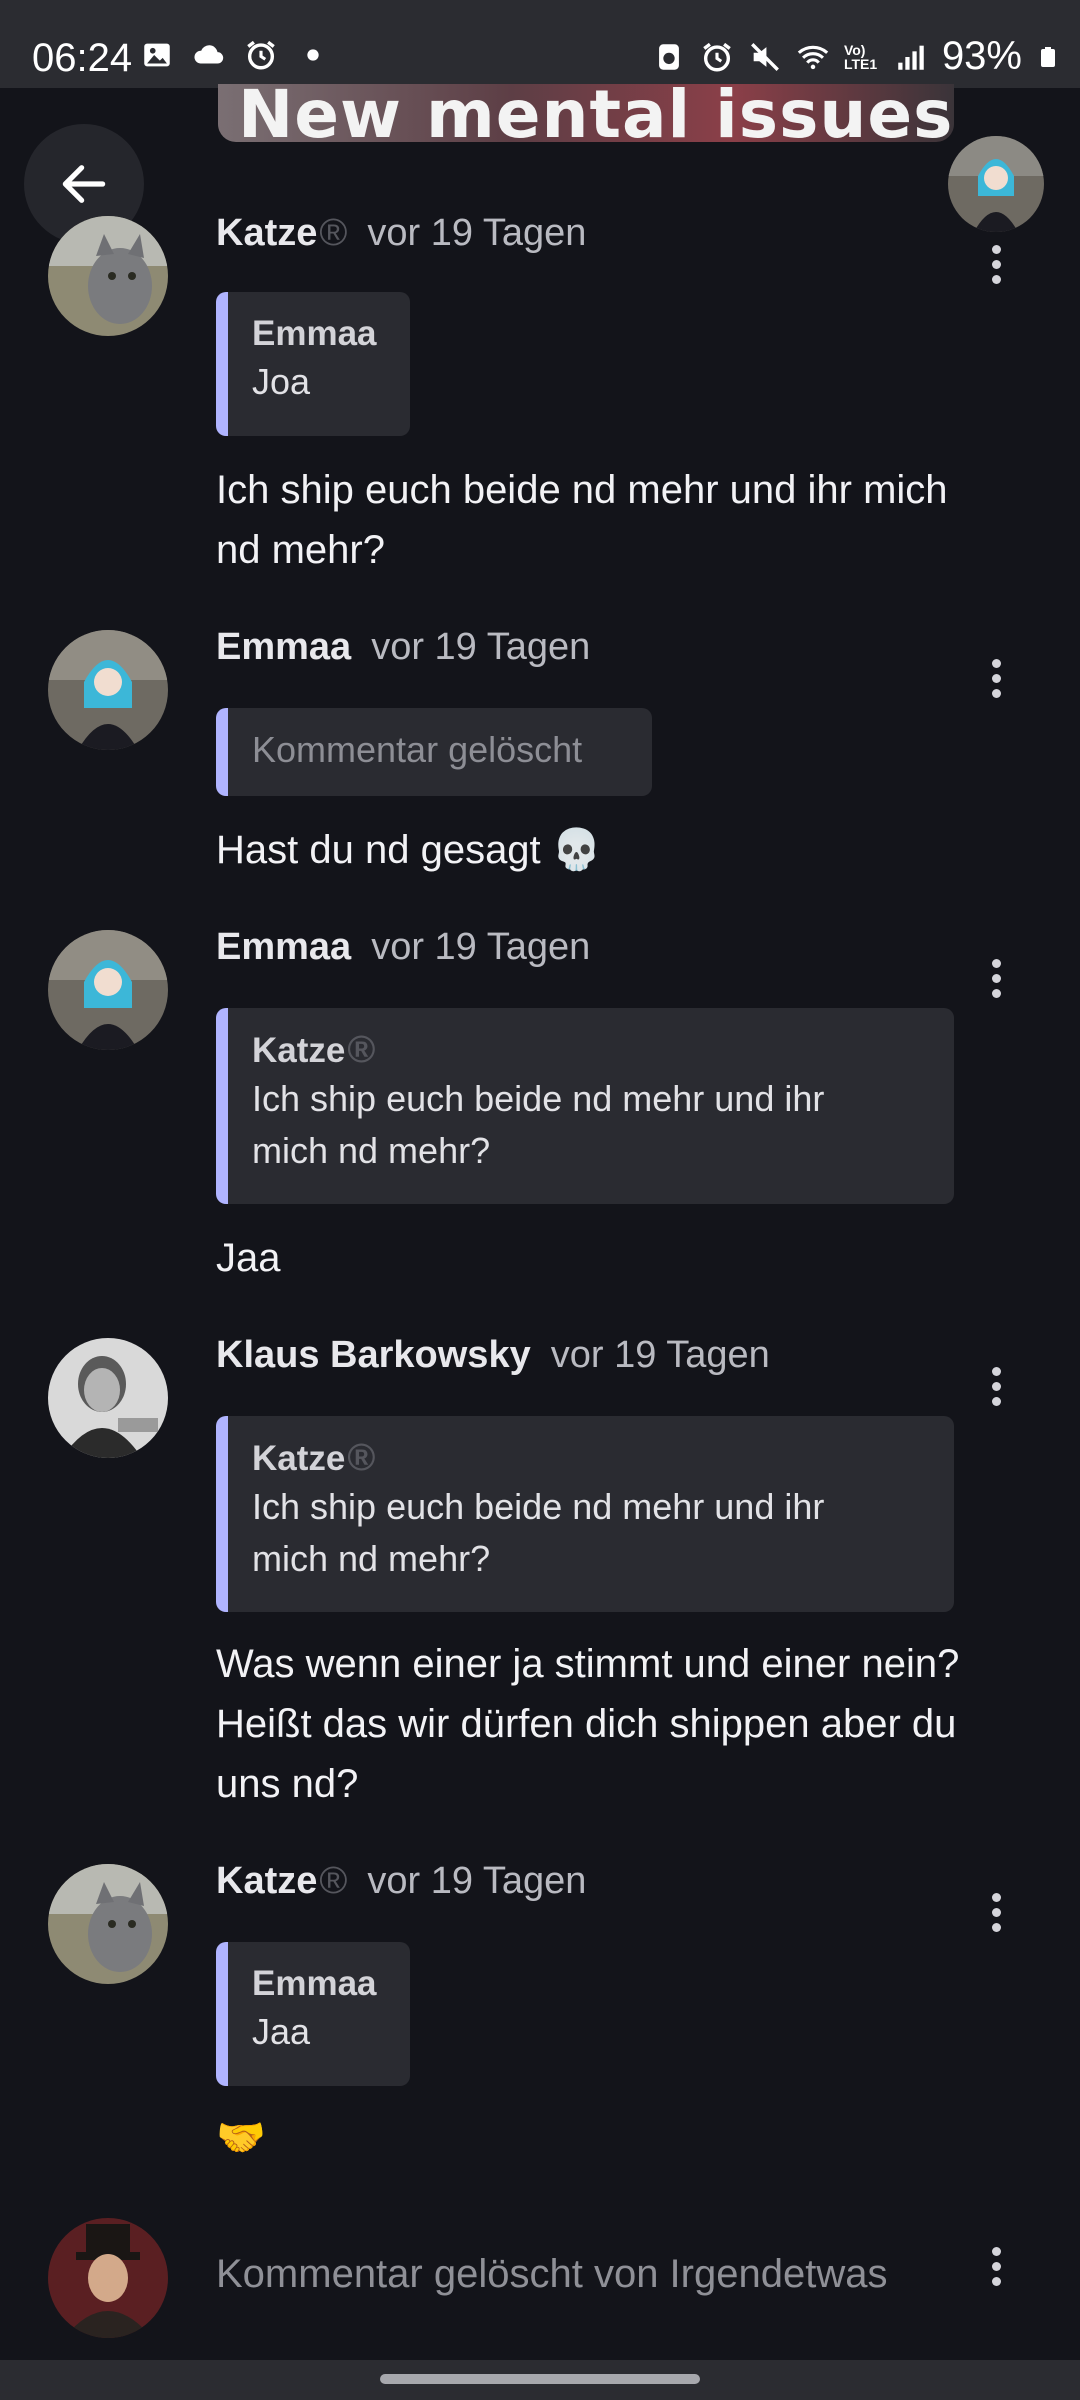 The height and width of the screenshot is (2400, 1080). What do you see at coordinates (313, 364) in the screenshot?
I see `quoted-comment: Emmaa Joa` at bounding box center [313, 364].